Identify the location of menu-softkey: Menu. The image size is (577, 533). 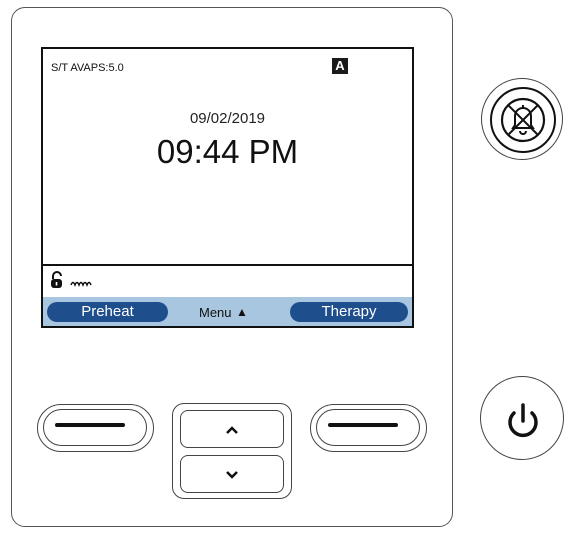
(215, 312).